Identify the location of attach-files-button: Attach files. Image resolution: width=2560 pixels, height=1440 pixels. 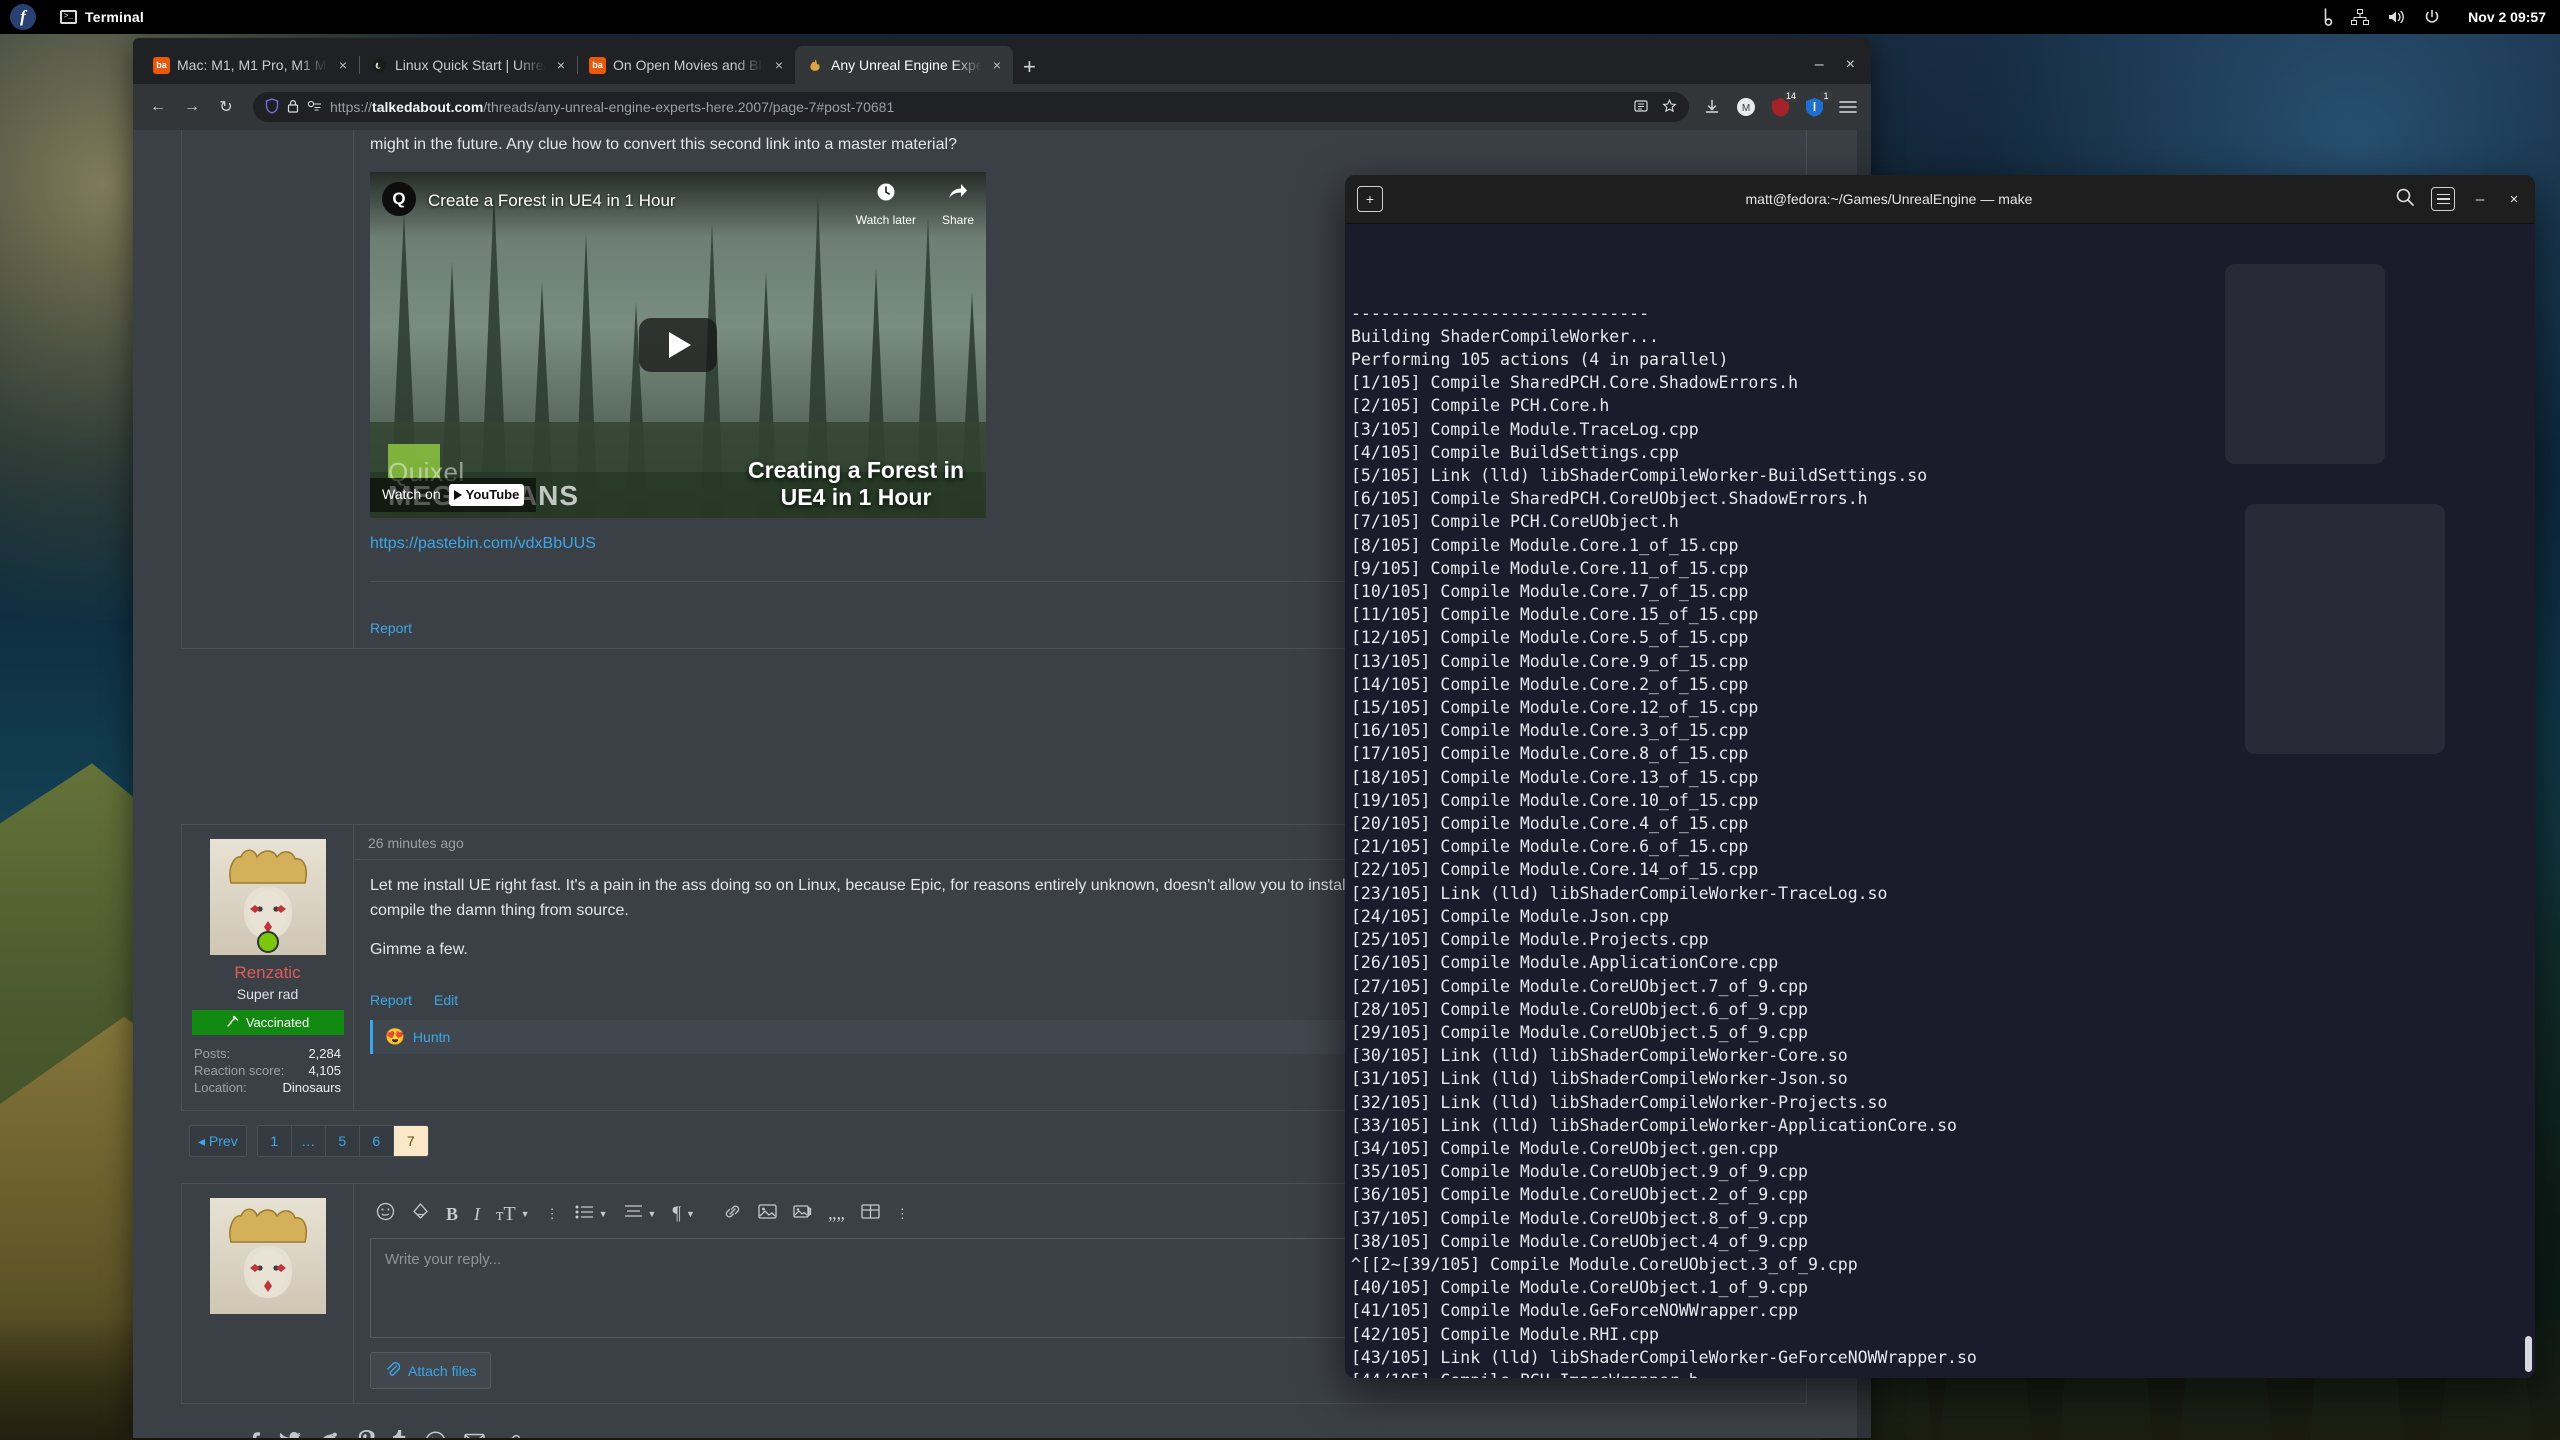
(431, 1370).